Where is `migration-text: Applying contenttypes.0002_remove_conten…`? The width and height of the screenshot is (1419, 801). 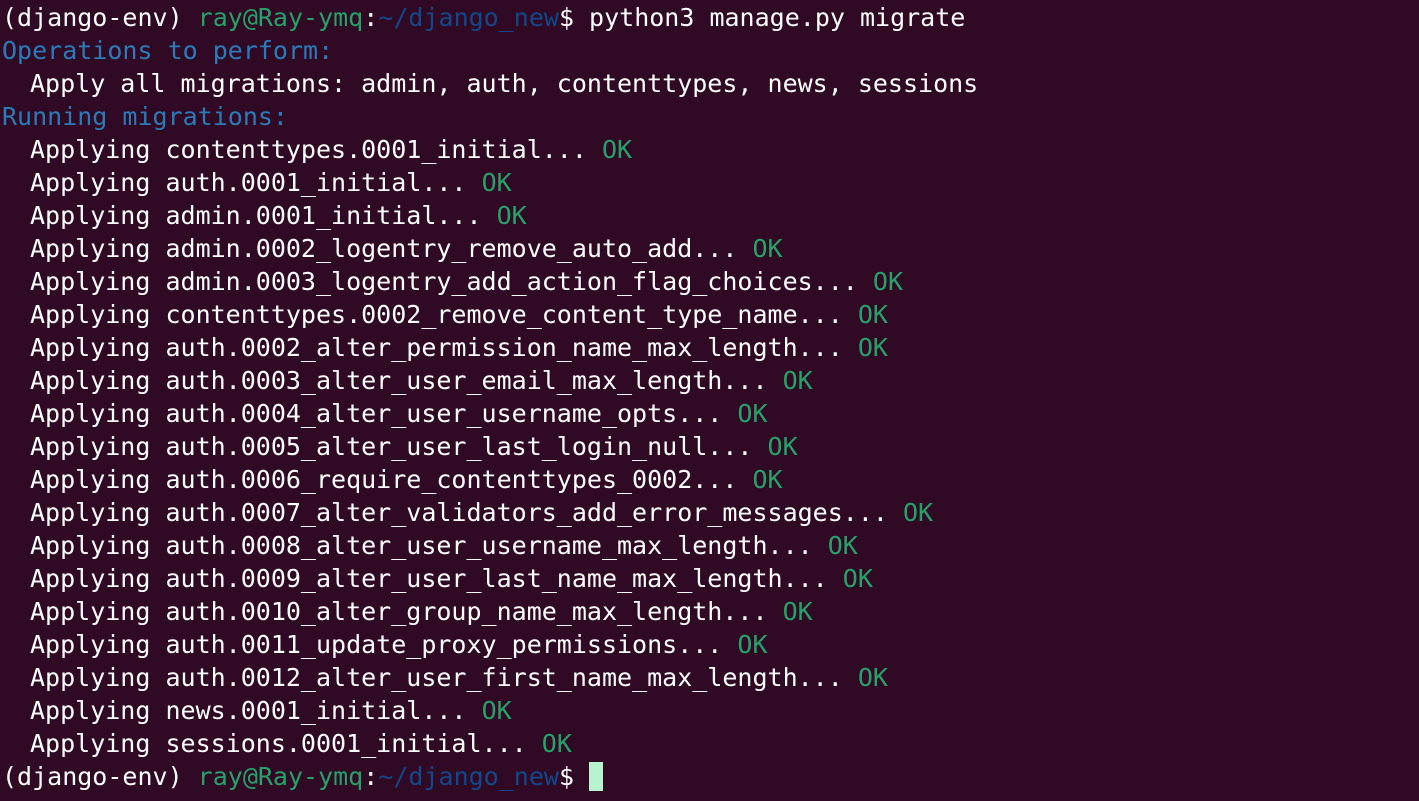
migration-text: Applying contenttypes.0002_remove_conten… is located at coordinates (436, 314).